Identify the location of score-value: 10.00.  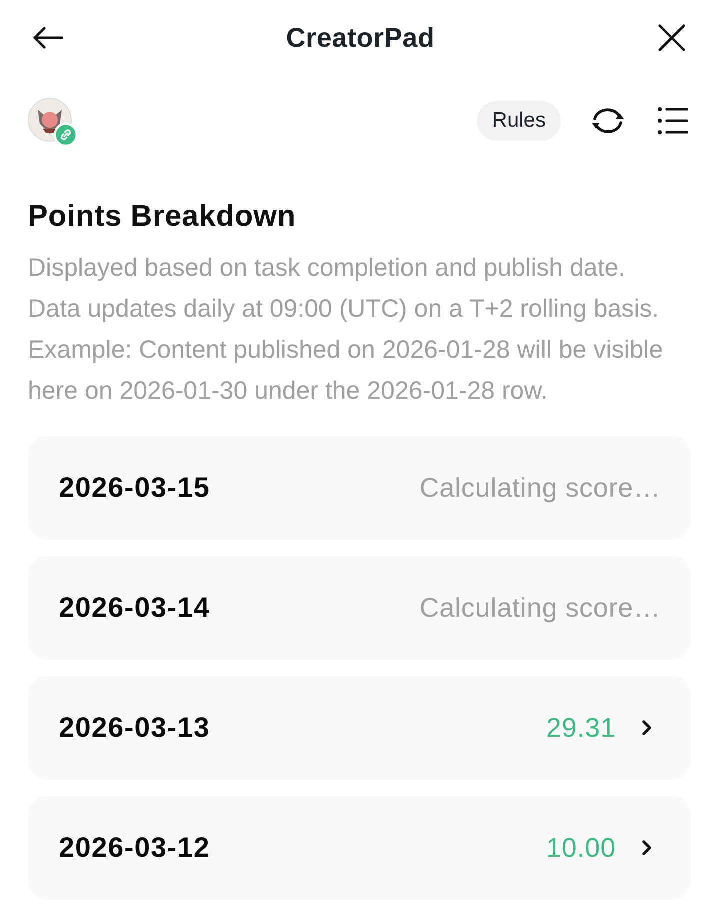
(581, 848).